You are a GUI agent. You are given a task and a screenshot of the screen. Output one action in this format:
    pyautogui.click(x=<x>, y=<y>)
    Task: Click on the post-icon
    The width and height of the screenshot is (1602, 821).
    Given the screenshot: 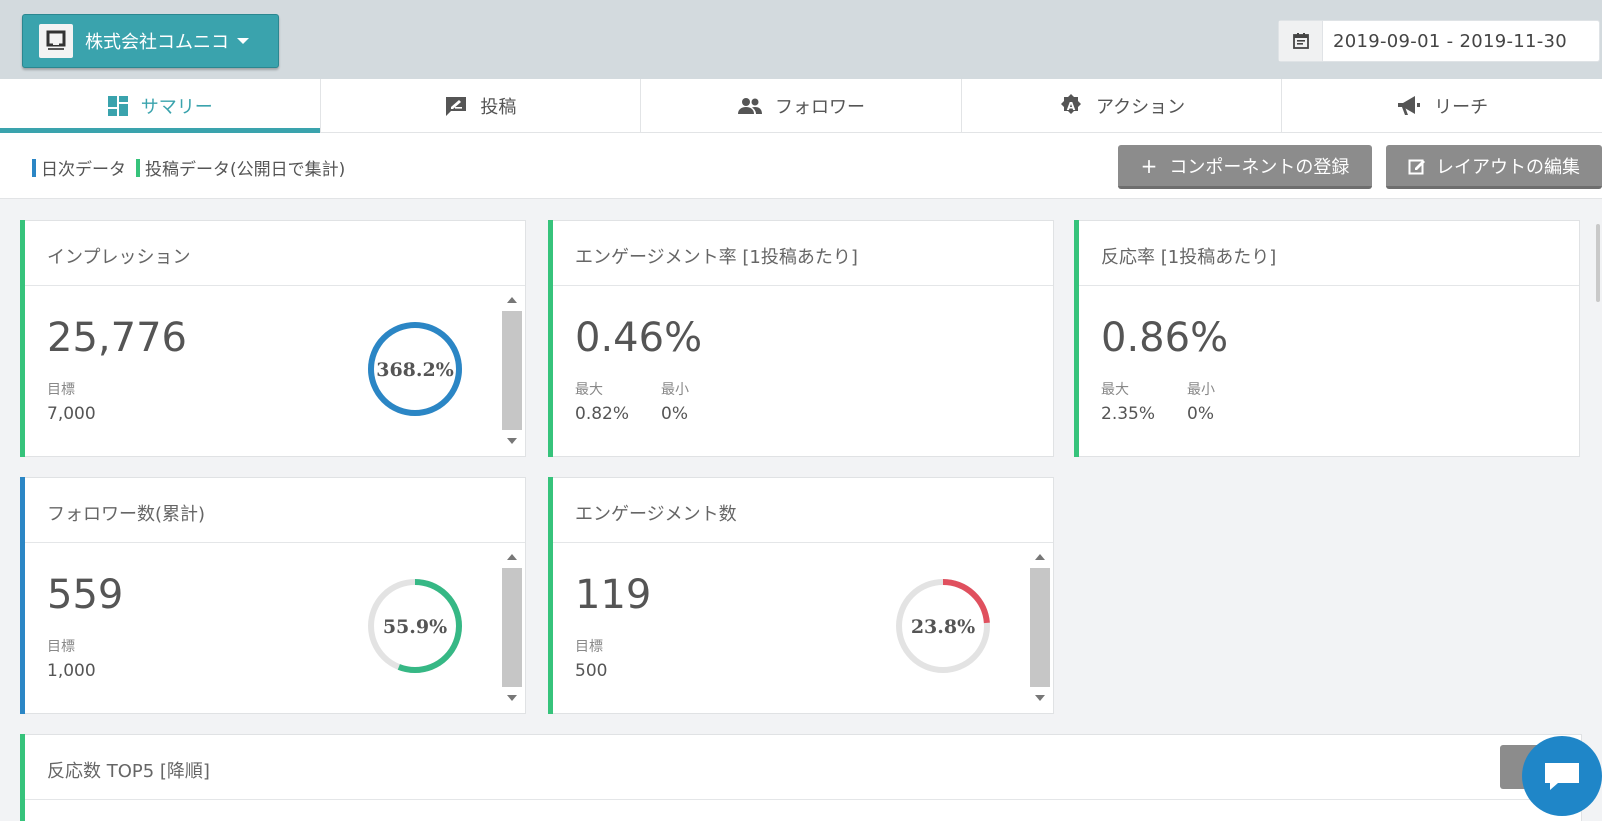 What is the action you would take?
    pyautogui.click(x=456, y=106)
    